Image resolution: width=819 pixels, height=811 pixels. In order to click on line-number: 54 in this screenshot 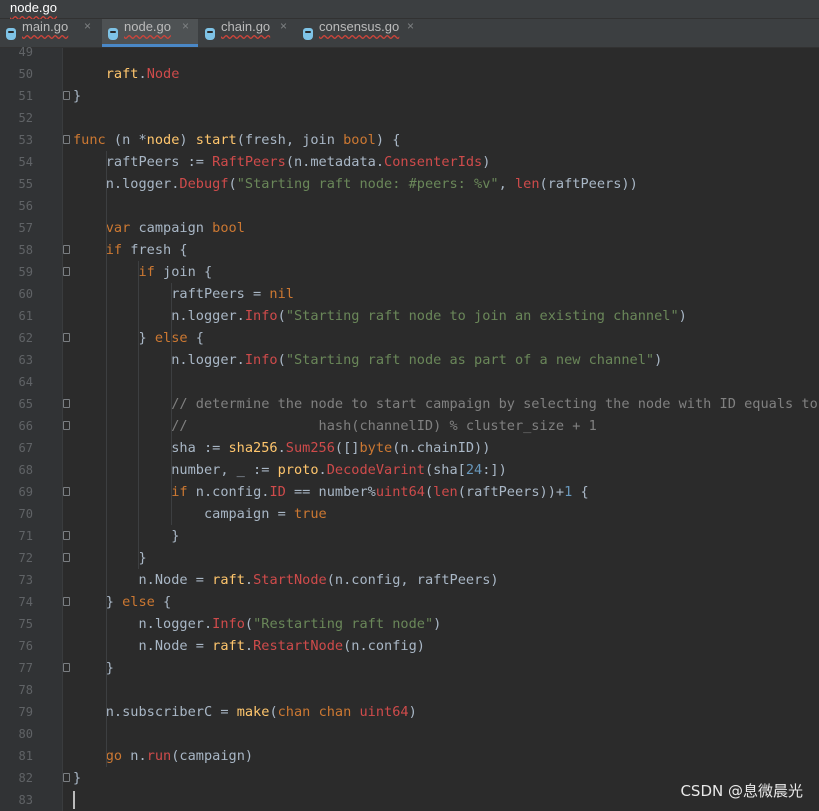, I will do `click(25, 162)`.